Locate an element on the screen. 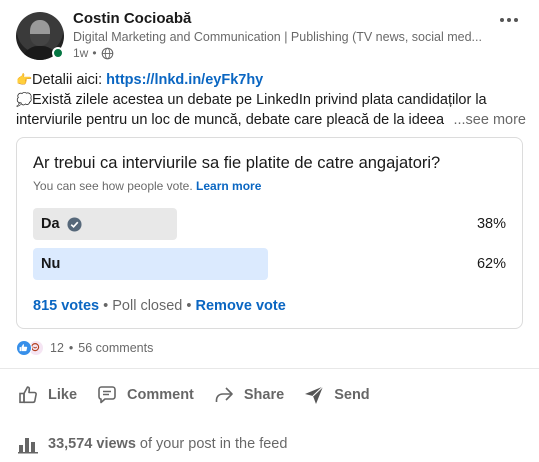 This screenshot has height=462, width=539. share-button: Share is located at coordinates (248, 395).